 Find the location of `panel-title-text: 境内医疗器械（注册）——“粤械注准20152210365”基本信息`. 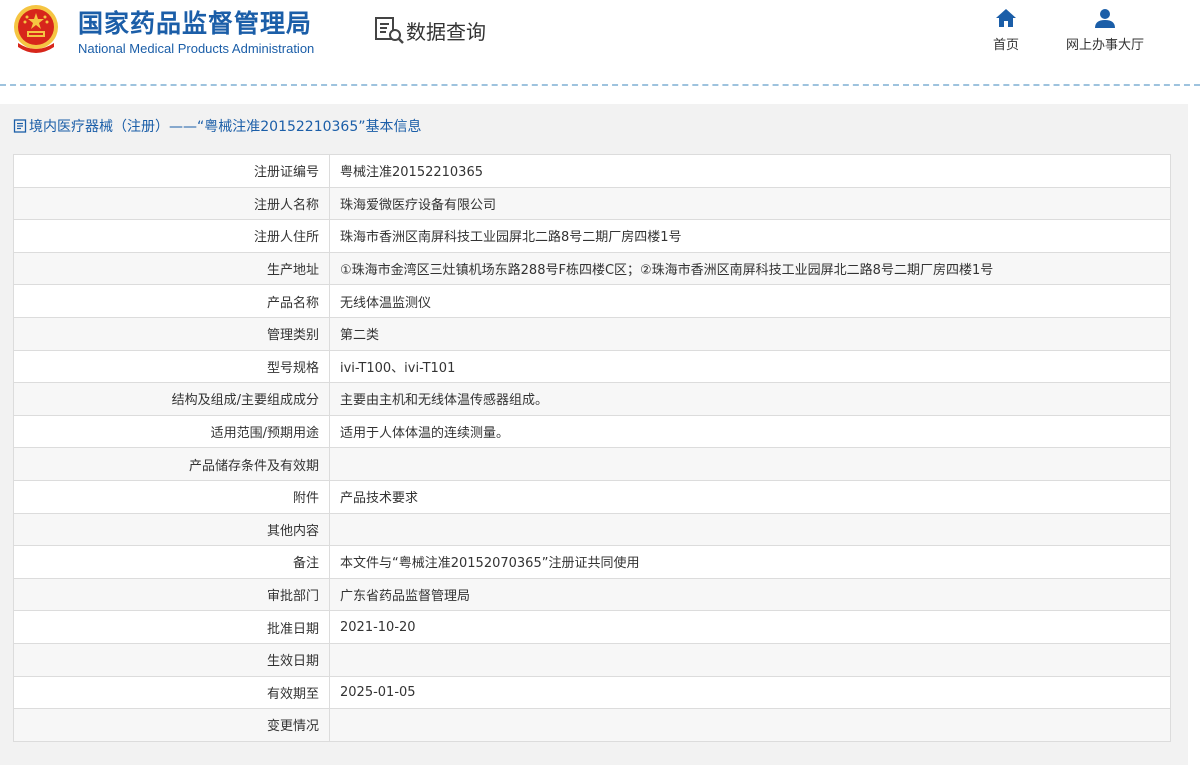

panel-title-text: 境内医疗器械（注册）——“粤械注准20152210365”基本信息 is located at coordinates (225, 127).